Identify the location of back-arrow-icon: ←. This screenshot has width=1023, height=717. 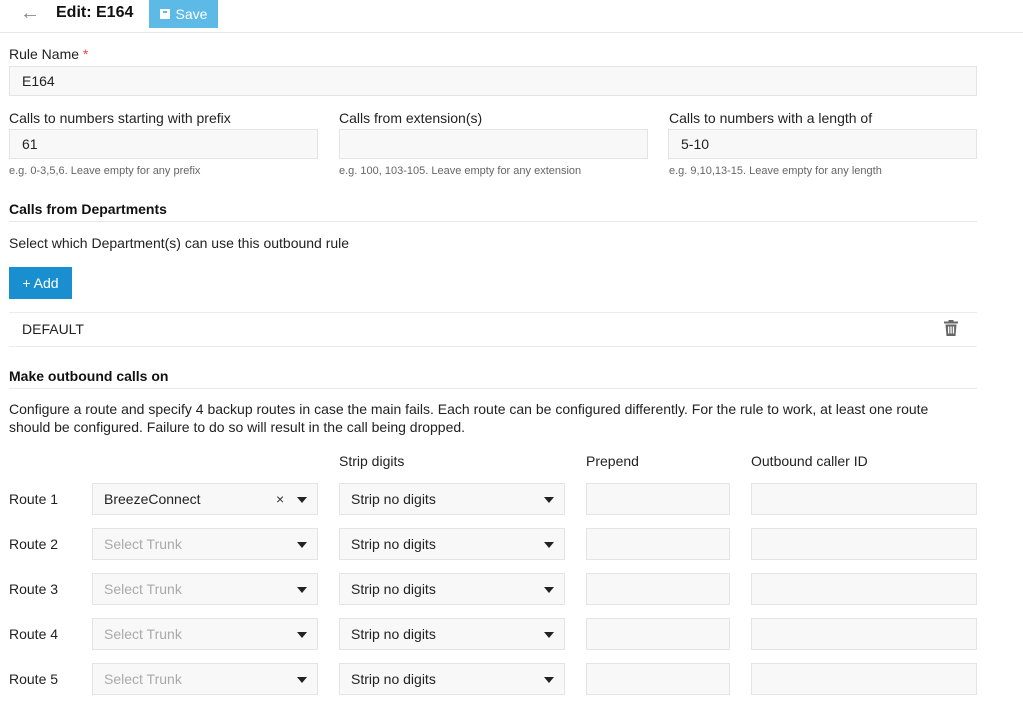
(30, 13).